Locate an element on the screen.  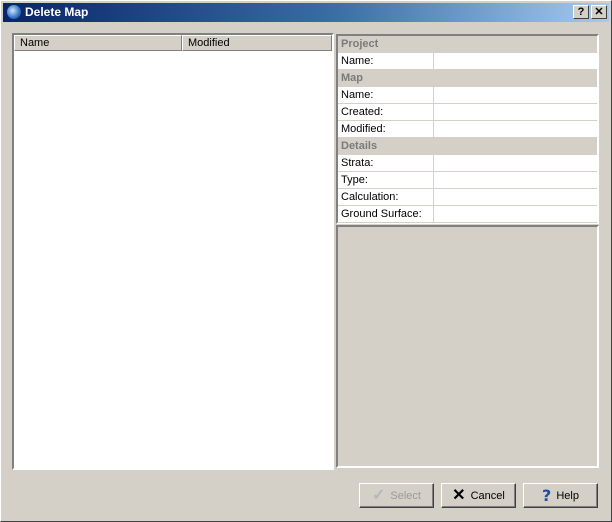
property-label: Strata: is located at coordinates (386, 163).